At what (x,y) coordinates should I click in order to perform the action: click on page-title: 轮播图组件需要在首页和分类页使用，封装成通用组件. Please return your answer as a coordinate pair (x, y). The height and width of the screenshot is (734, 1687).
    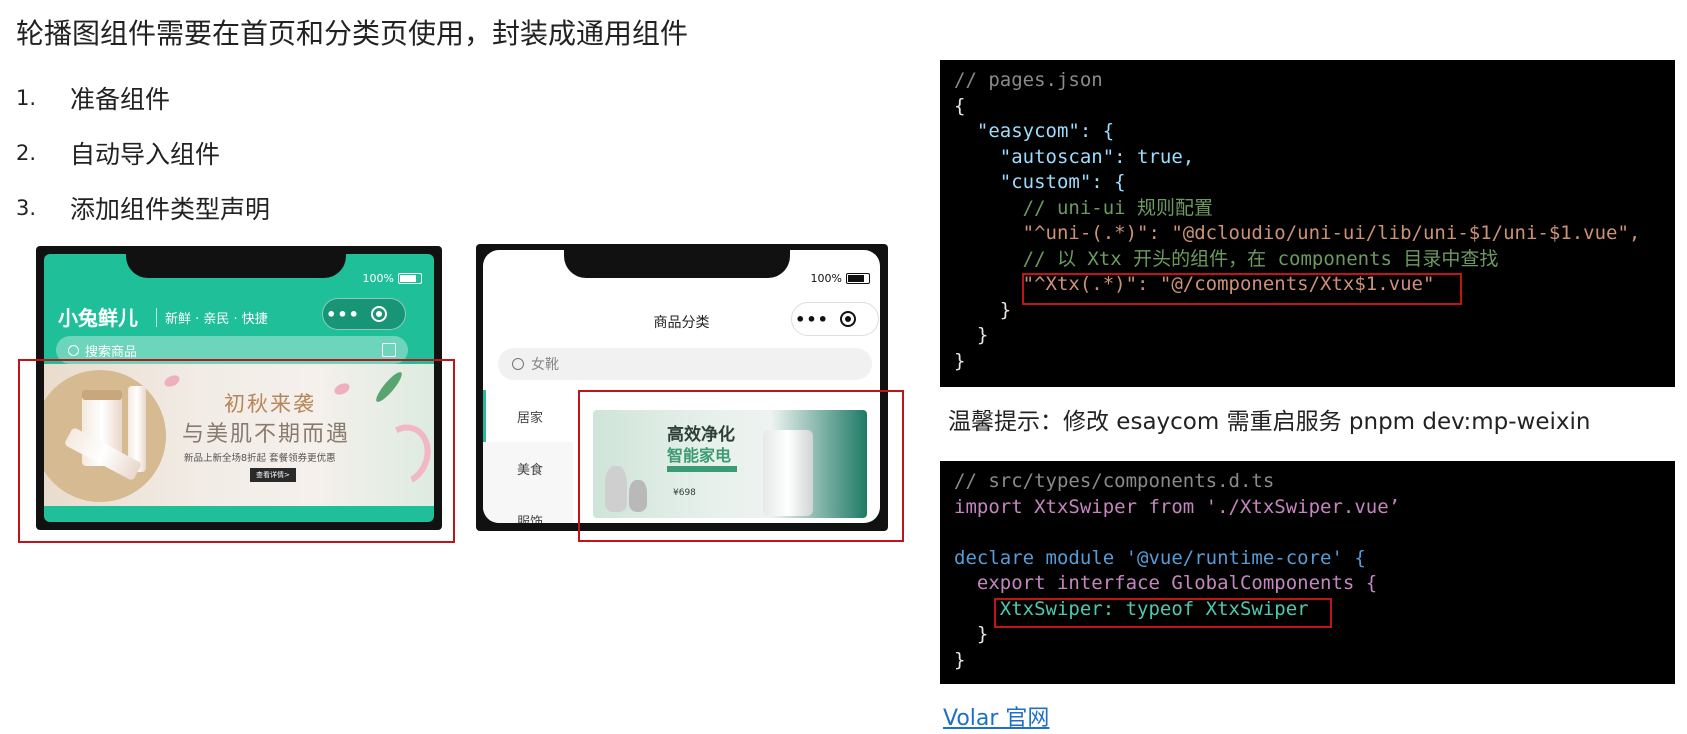
    Looking at the image, I should click on (352, 33).